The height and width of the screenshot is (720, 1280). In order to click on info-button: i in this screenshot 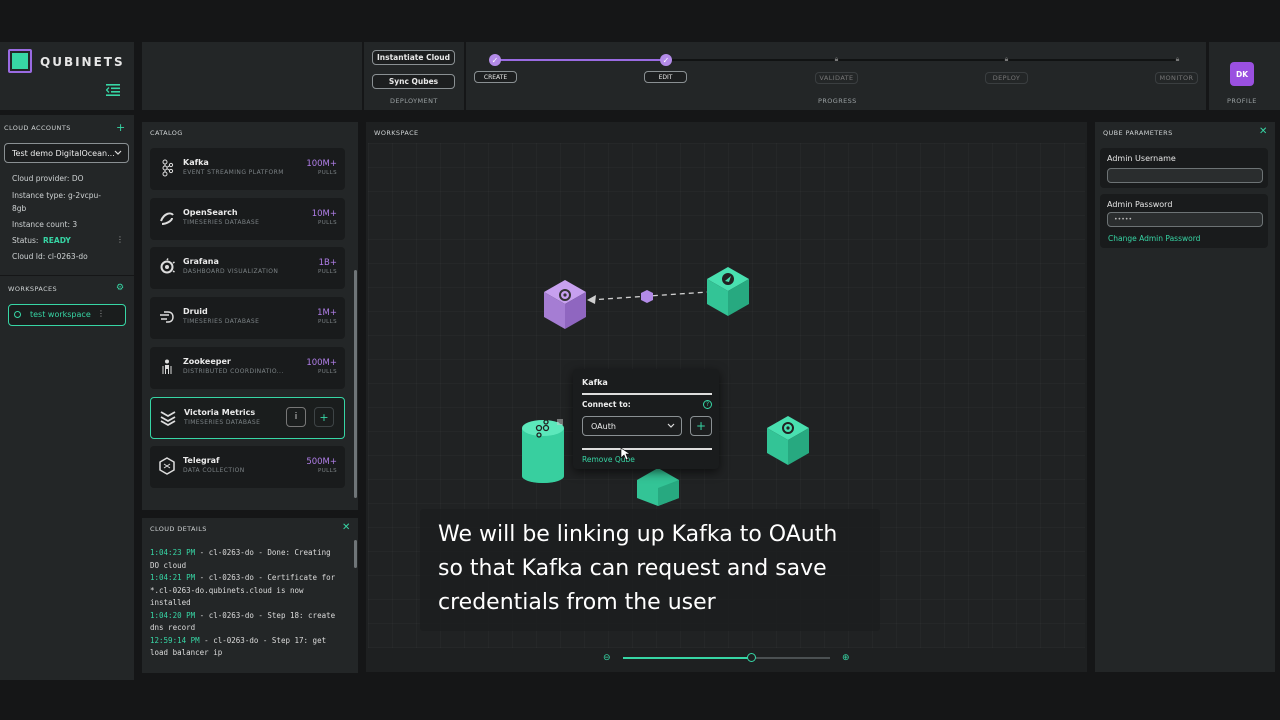, I will do `click(296, 417)`.